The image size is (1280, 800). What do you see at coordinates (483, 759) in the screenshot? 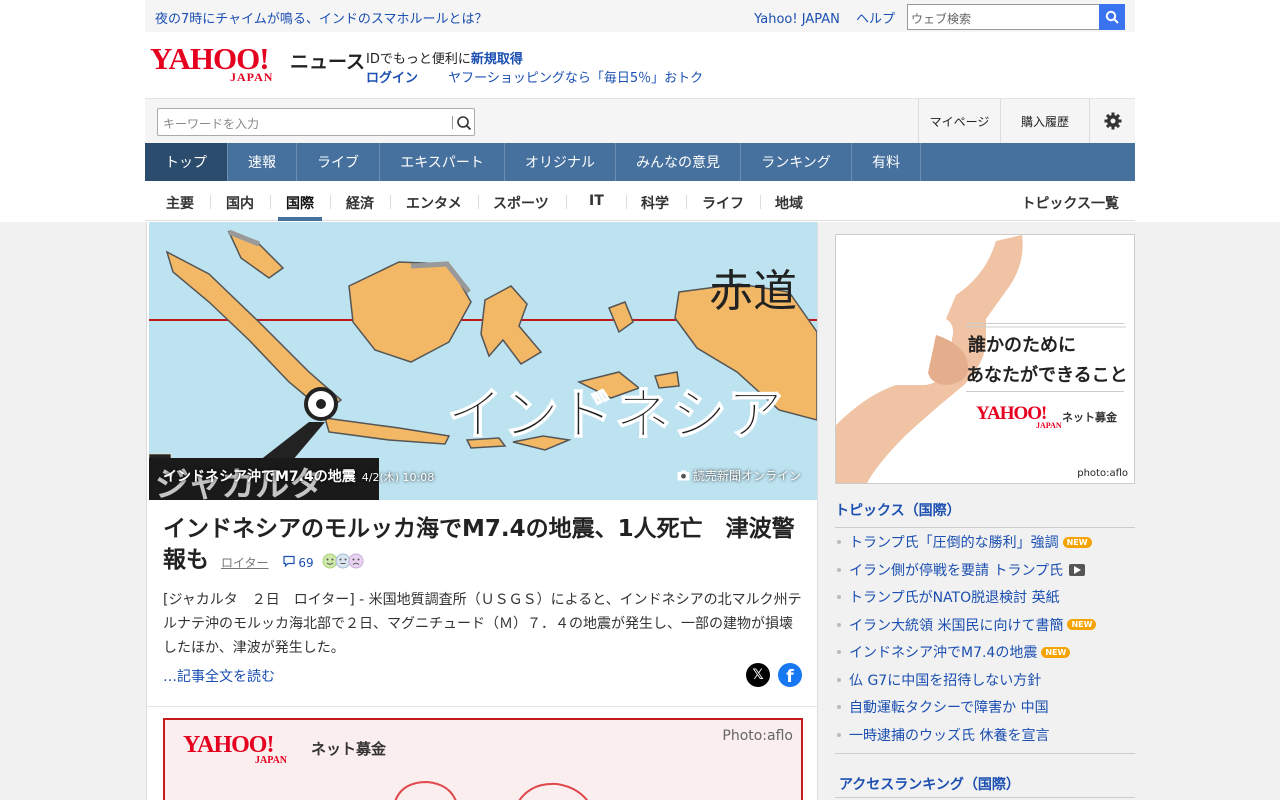
I see `donation-banner: YAHOO! JAPAN ネット募金 Photo:aflo` at bounding box center [483, 759].